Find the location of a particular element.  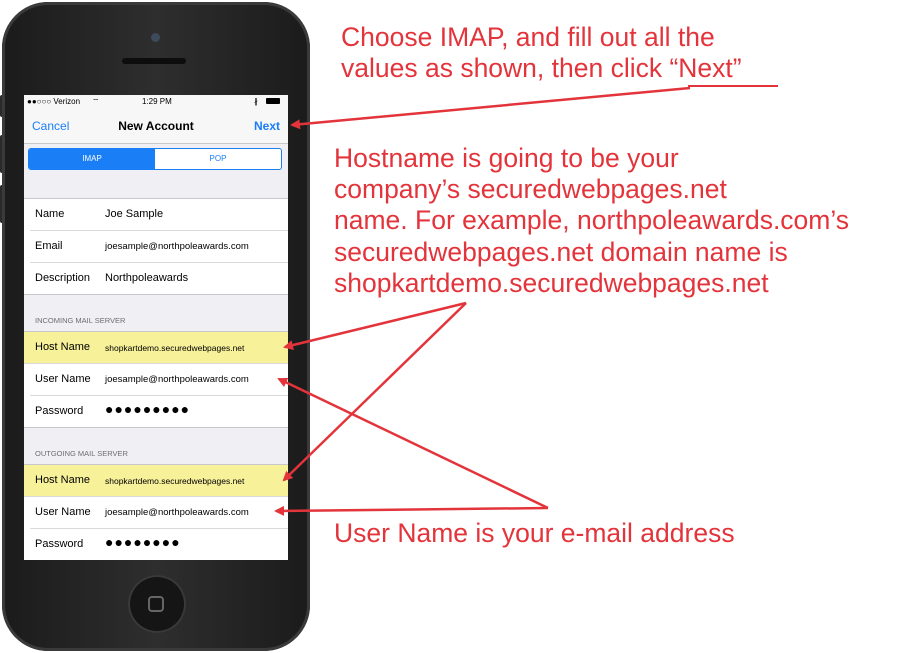

arrow-to-outgoing-host is located at coordinates (374, 392).